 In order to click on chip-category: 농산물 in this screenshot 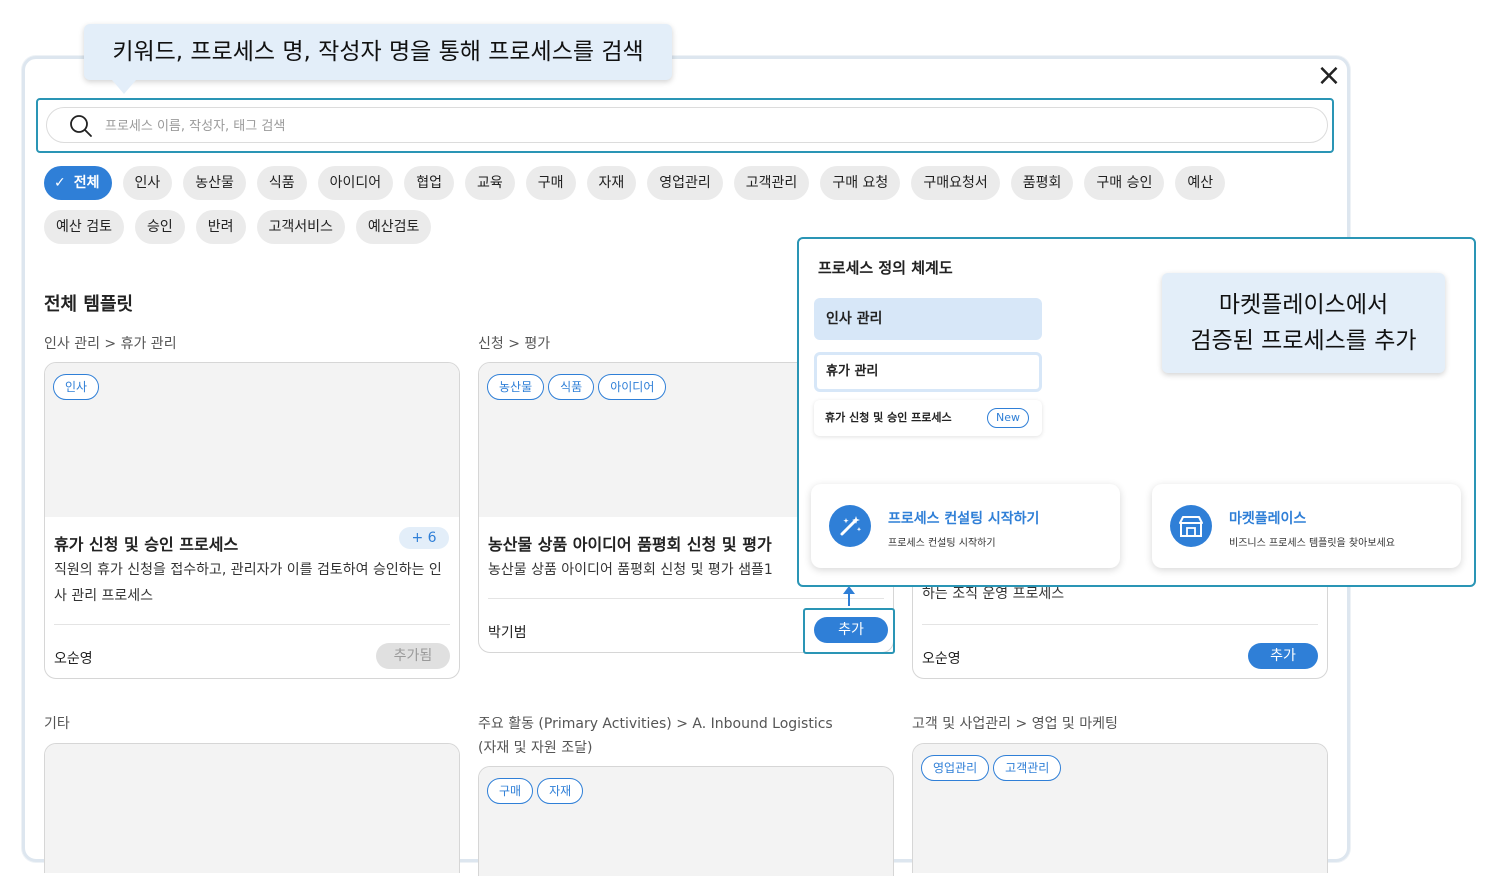, I will do `click(214, 183)`.